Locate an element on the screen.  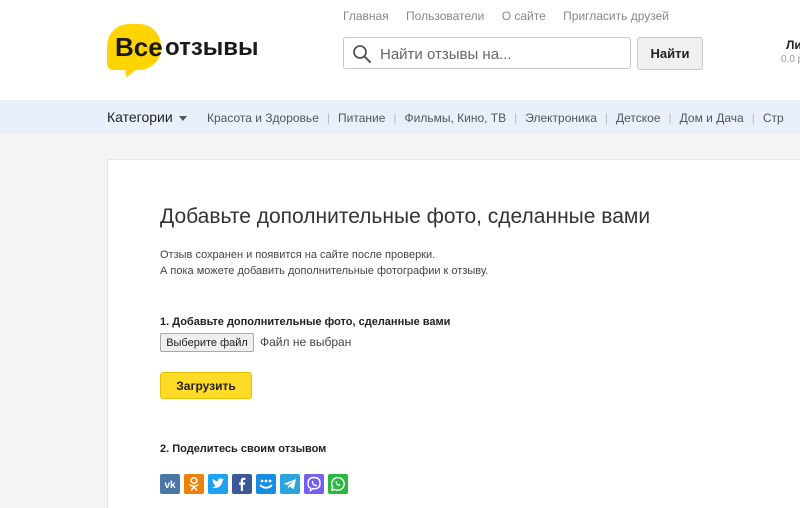
moimir-icon is located at coordinates (266, 484).